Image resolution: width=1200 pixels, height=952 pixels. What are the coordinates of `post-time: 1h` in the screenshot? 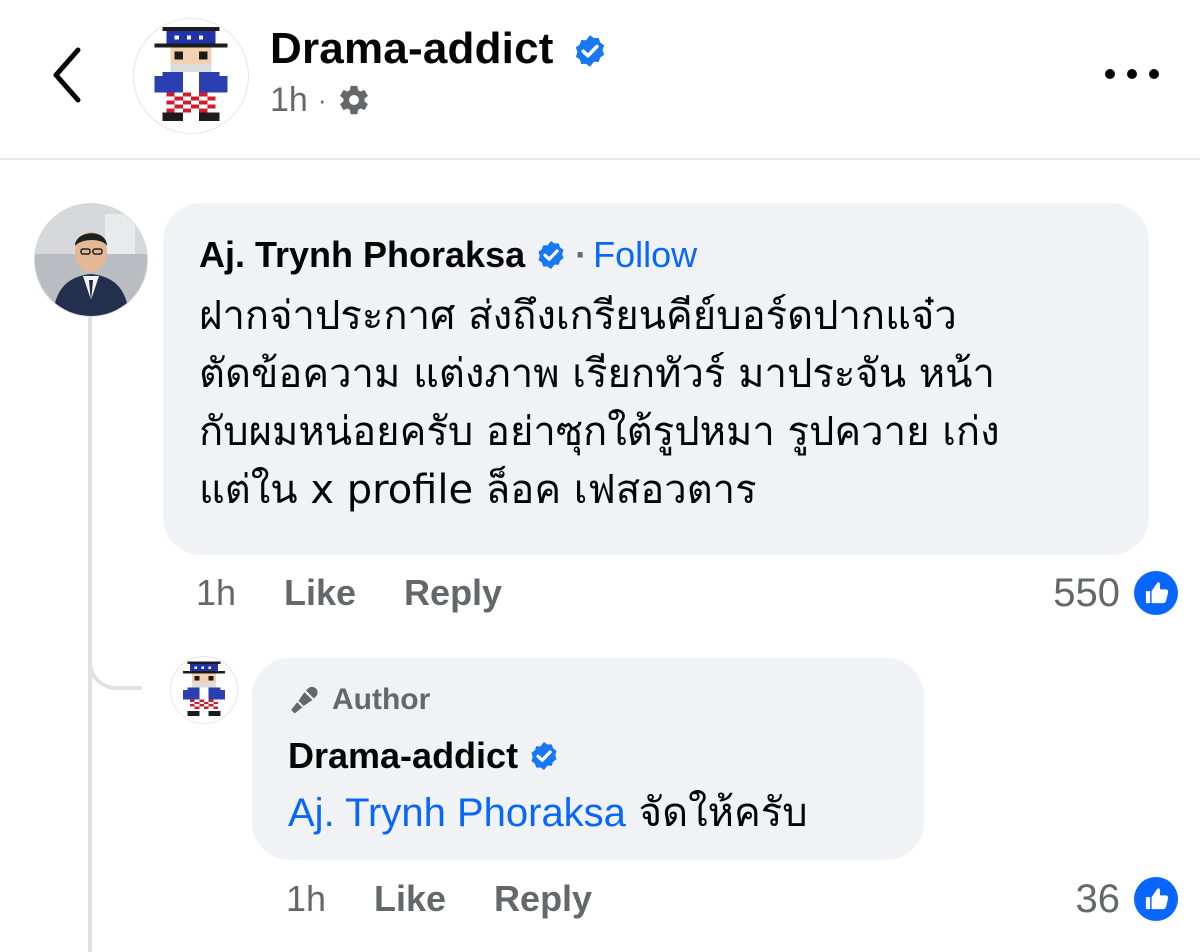 It's located at (289, 100).